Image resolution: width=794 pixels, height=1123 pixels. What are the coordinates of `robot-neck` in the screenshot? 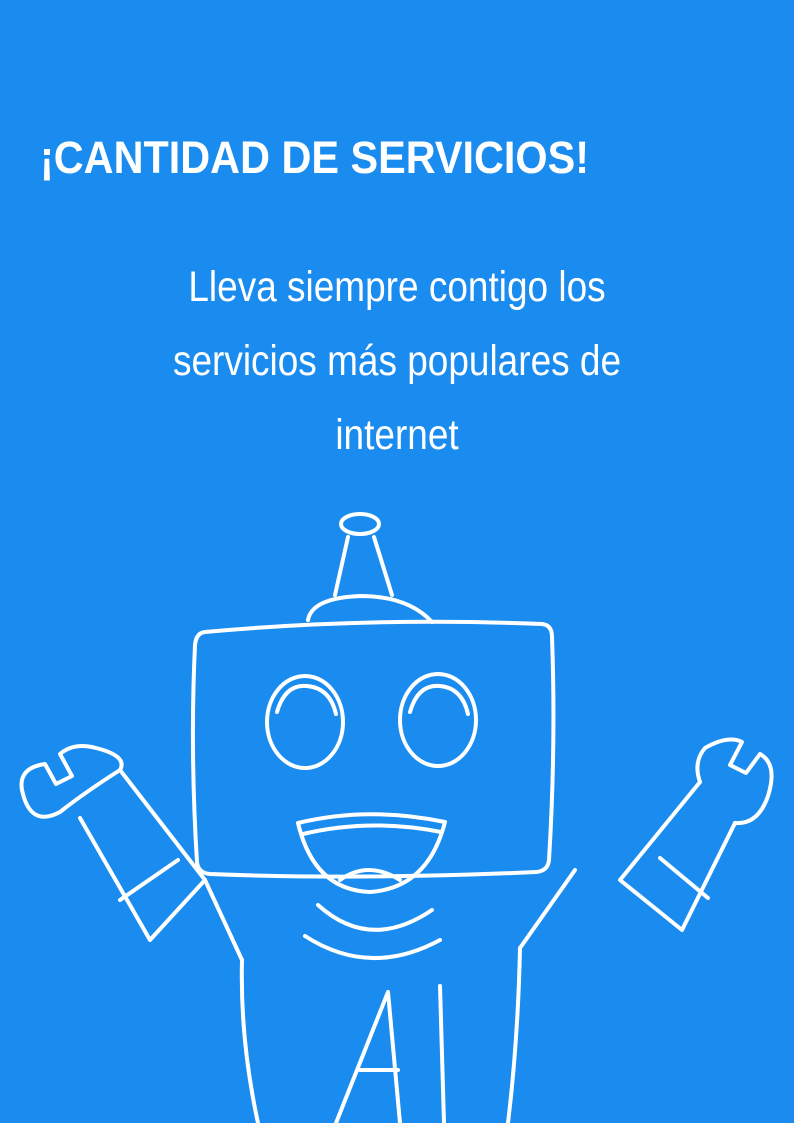 It's located at (375, 917).